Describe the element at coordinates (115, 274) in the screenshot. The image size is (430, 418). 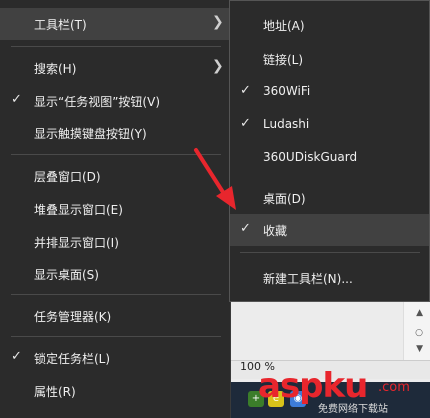
I see `menu-item-show-desktop: 显示桌面(S)` at that location.